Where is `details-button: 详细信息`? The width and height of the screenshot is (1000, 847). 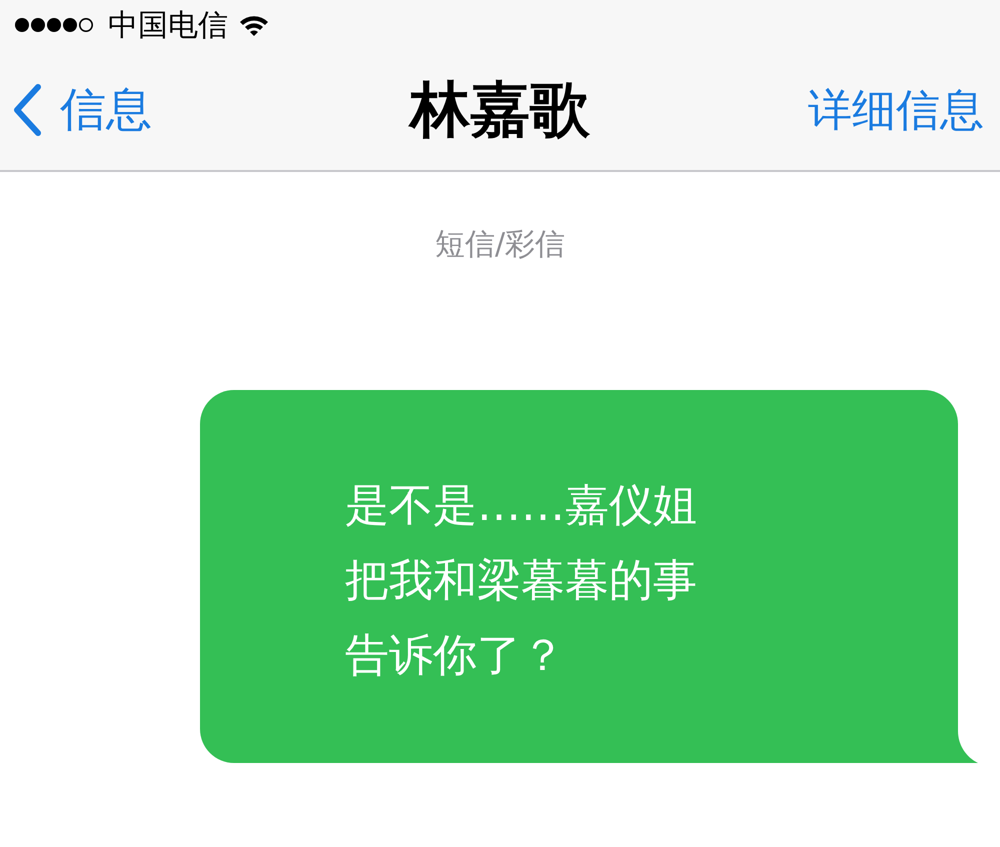
details-button: 详细信息 is located at coordinates (896, 110).